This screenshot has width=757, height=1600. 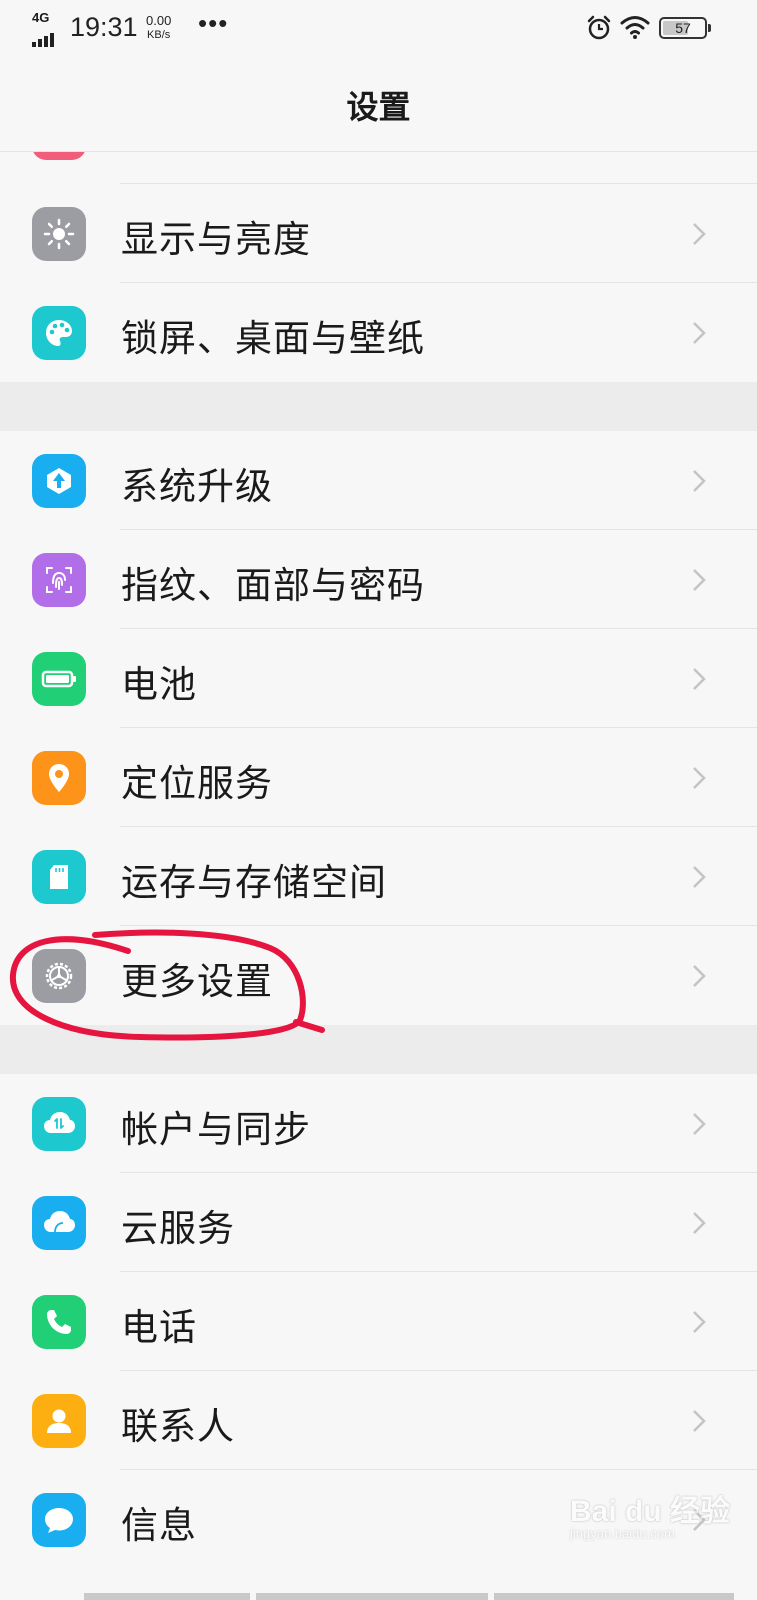 I want to click on upgrade-icon, so click(x=59, y=481).